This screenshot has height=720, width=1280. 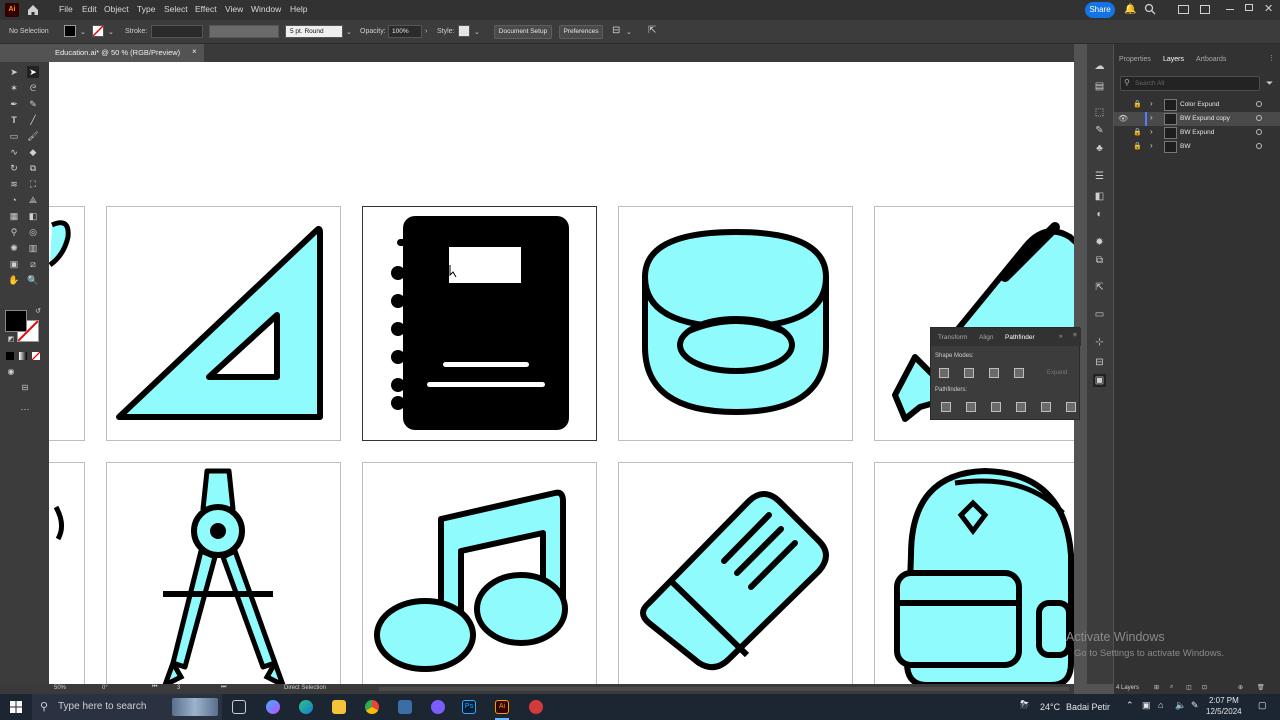 I want to click on minus-front-button, so click(x=969, y=373).